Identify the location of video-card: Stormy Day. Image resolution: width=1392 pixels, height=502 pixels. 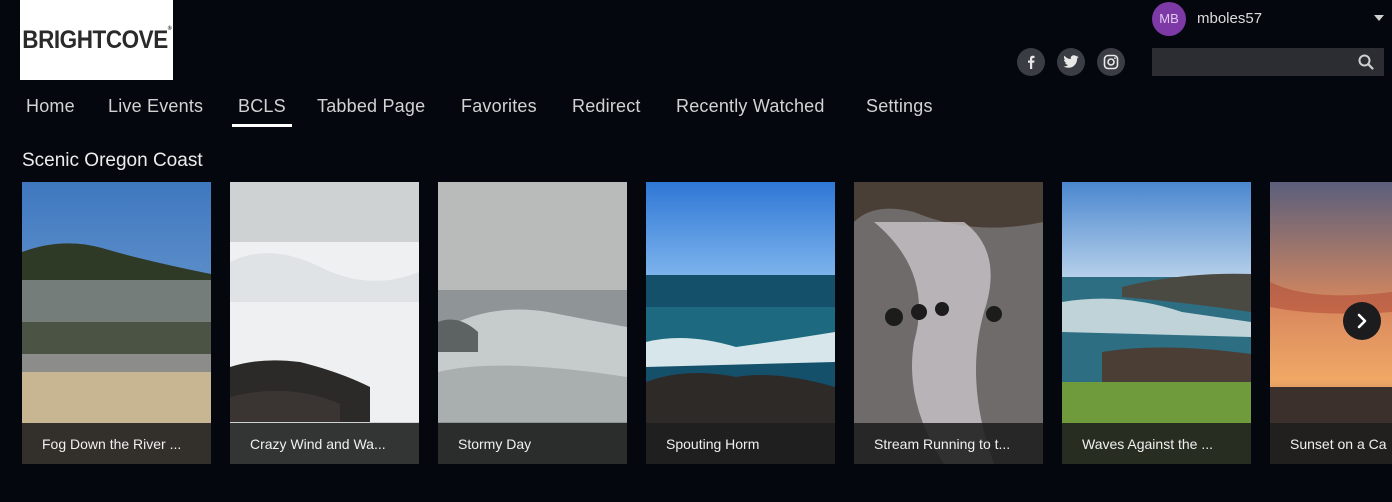
(532, 323).